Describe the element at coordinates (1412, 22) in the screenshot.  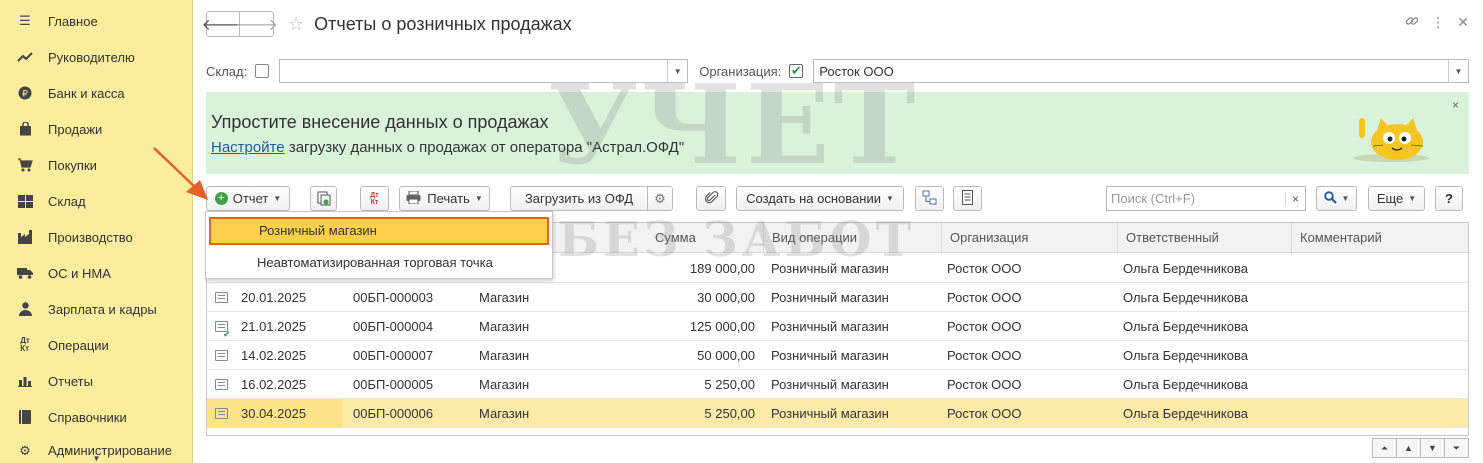
I see `link-icon` at that location.